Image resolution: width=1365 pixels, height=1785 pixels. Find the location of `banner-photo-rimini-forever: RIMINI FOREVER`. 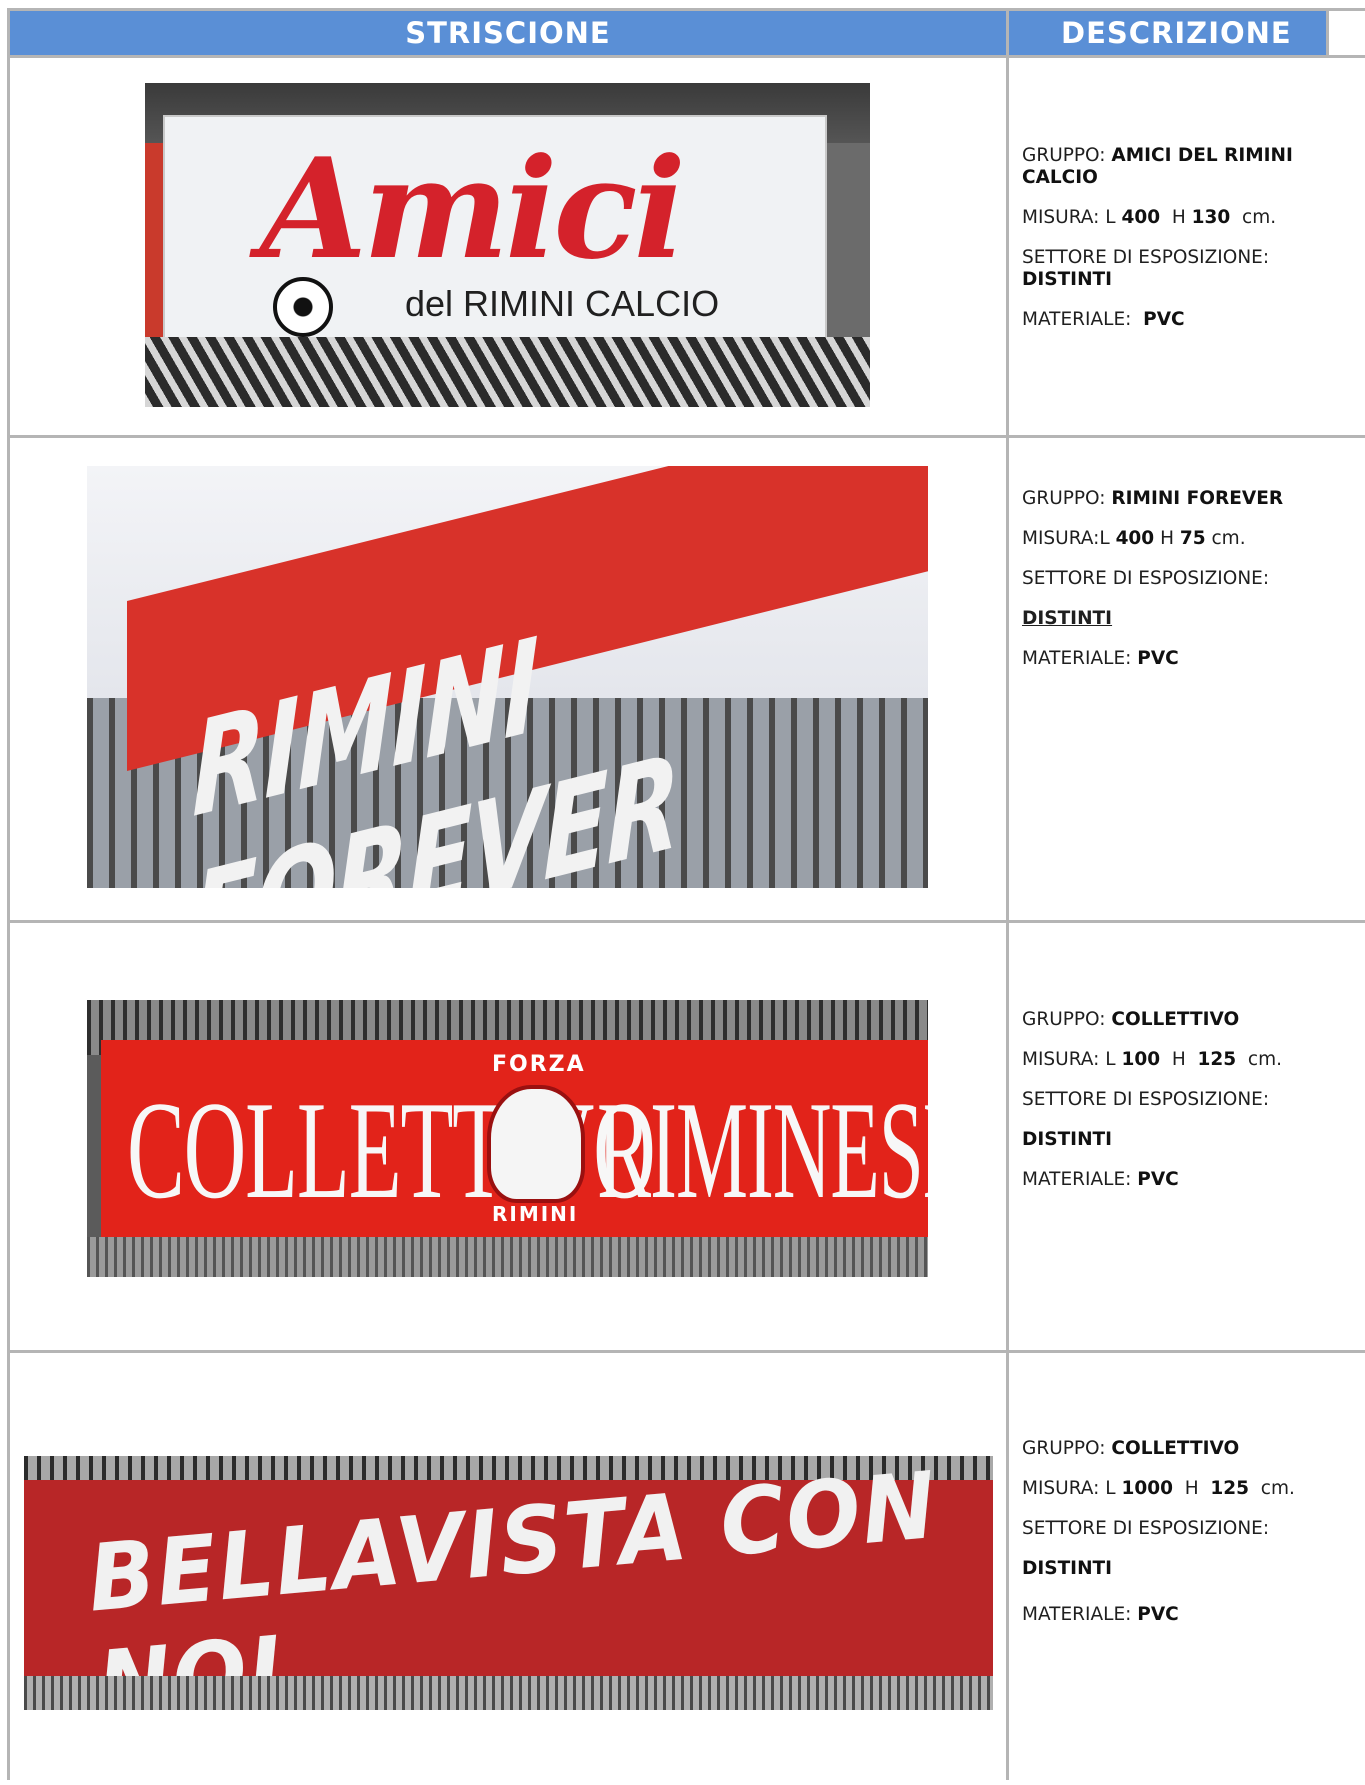

banner-photo-rimini-forever: RIMINI FOREVER is located at coordinates (507, 677).